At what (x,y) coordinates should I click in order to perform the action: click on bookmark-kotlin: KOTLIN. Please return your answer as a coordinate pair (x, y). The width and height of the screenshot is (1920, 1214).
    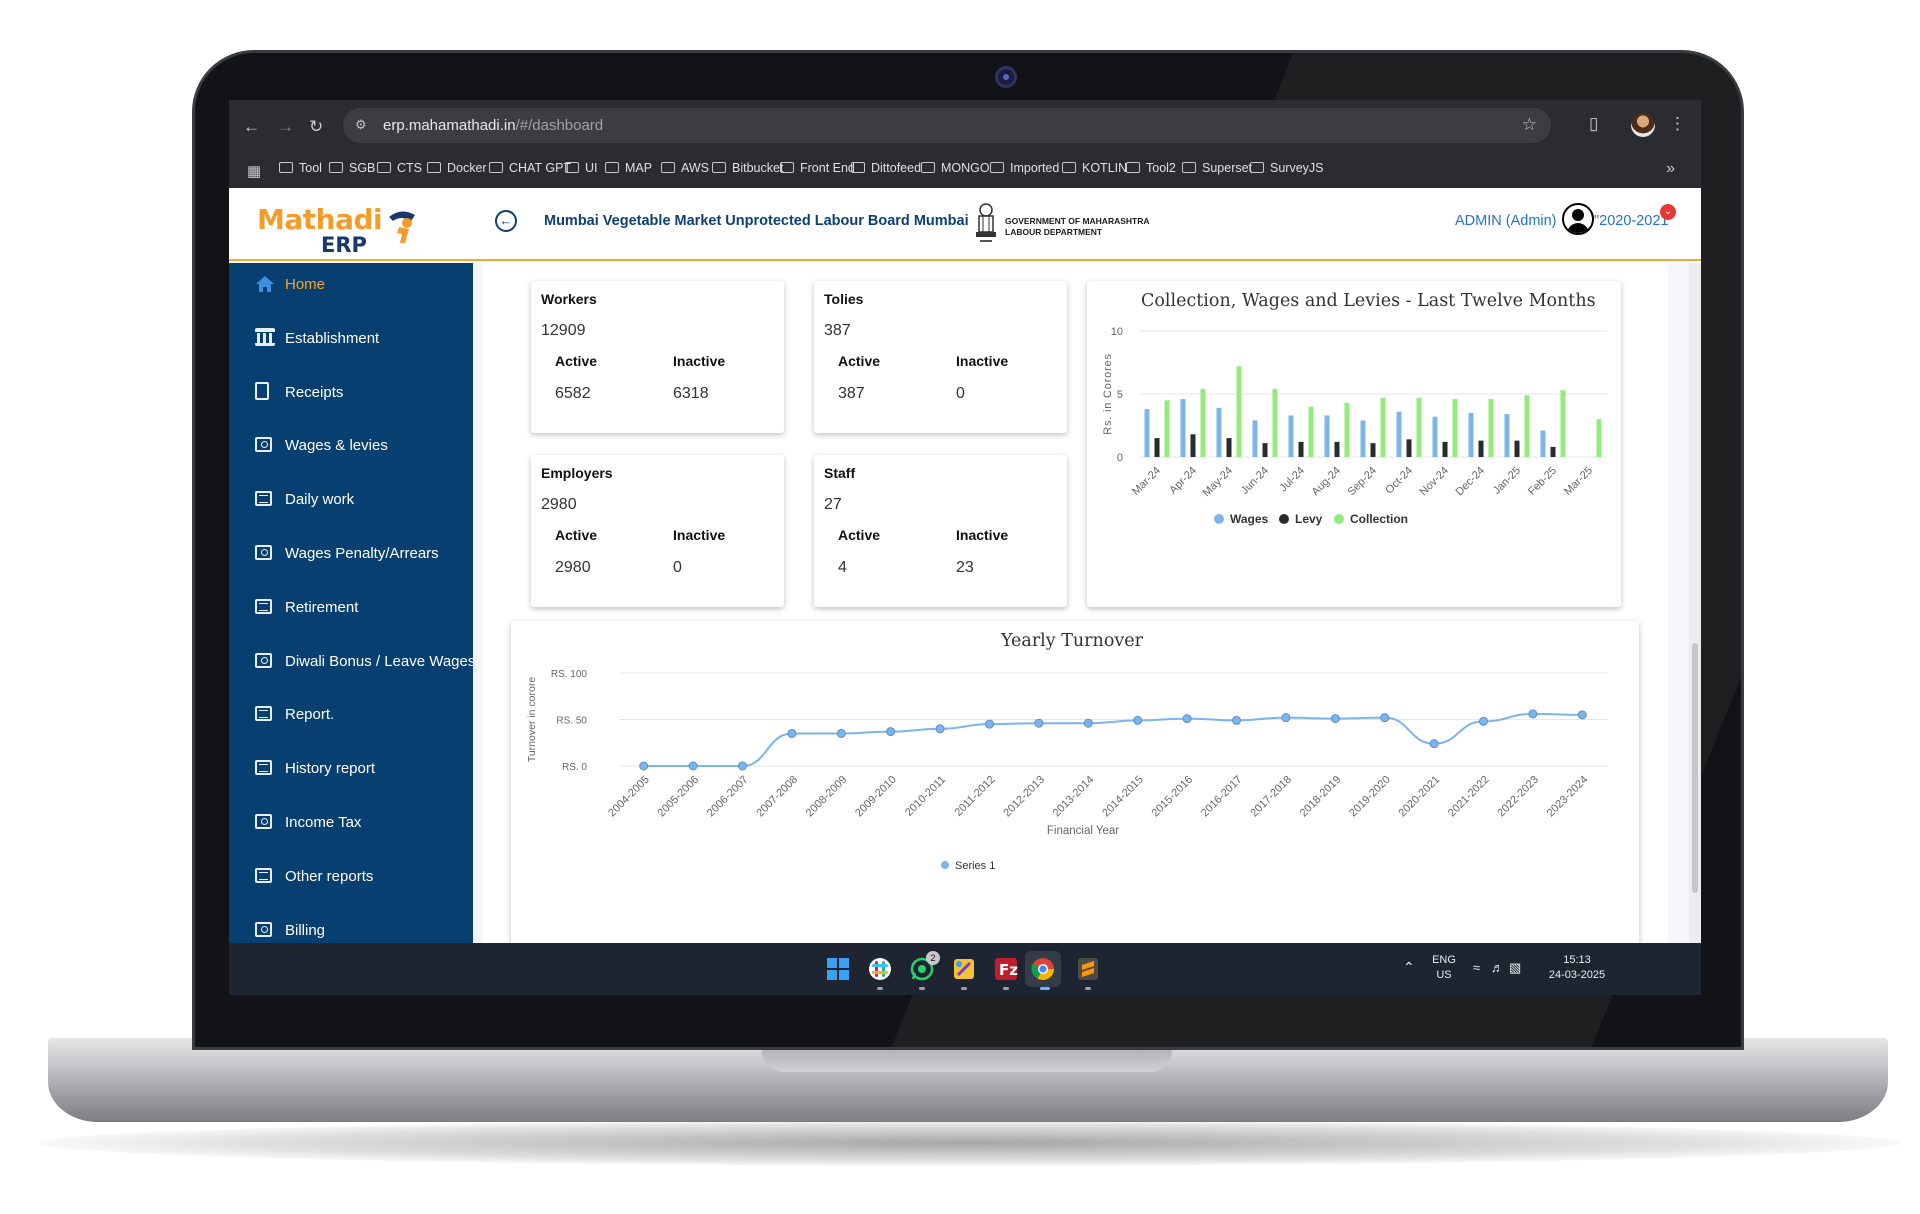
    Looking at the image, I should click on (1094, 168).